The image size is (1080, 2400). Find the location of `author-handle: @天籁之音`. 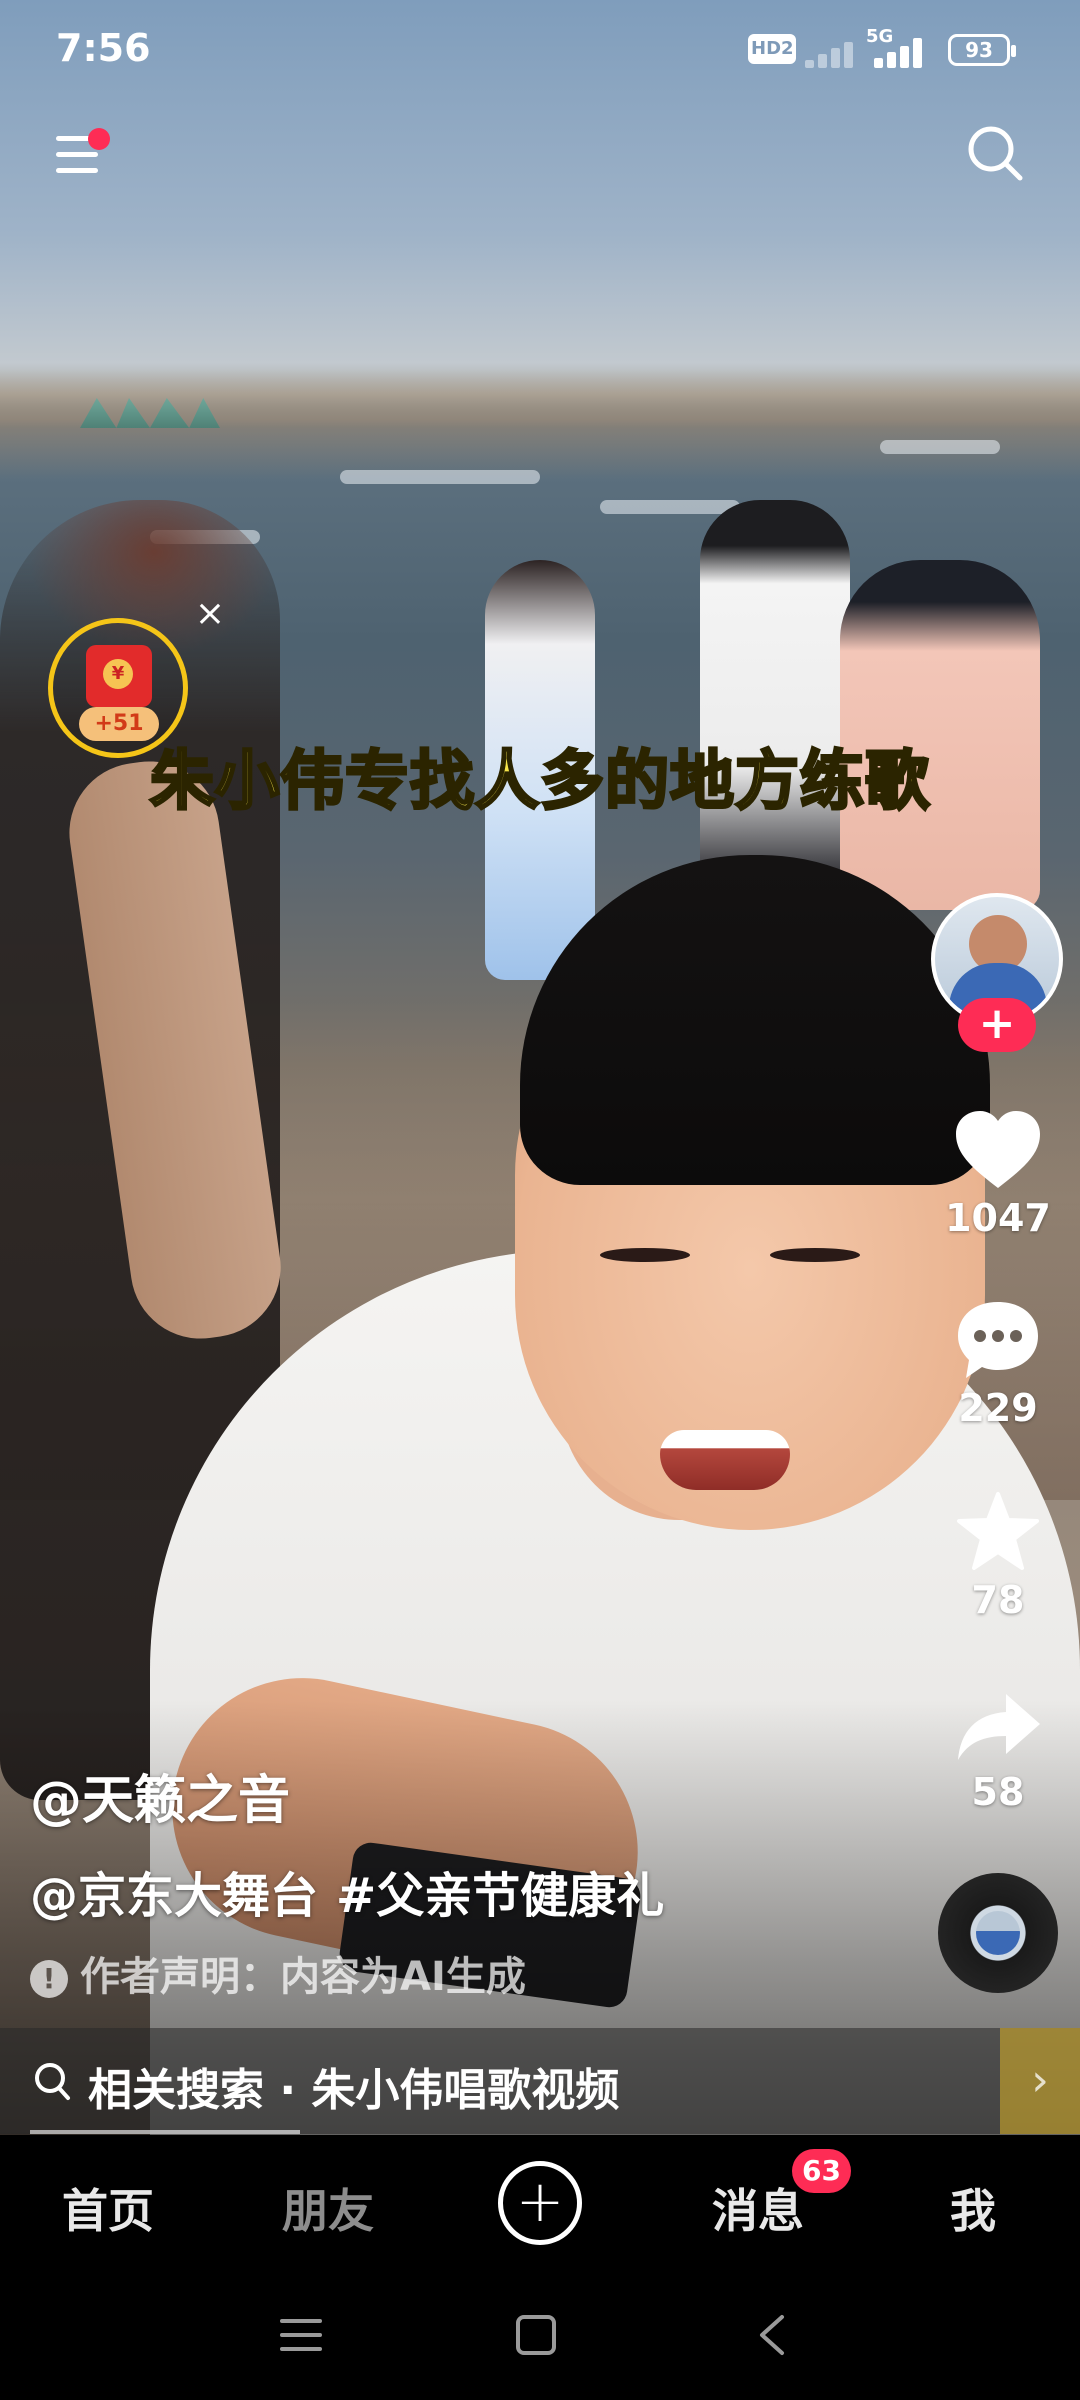

author-handle: @天籁之音 is located at coordinates (160, 1795).